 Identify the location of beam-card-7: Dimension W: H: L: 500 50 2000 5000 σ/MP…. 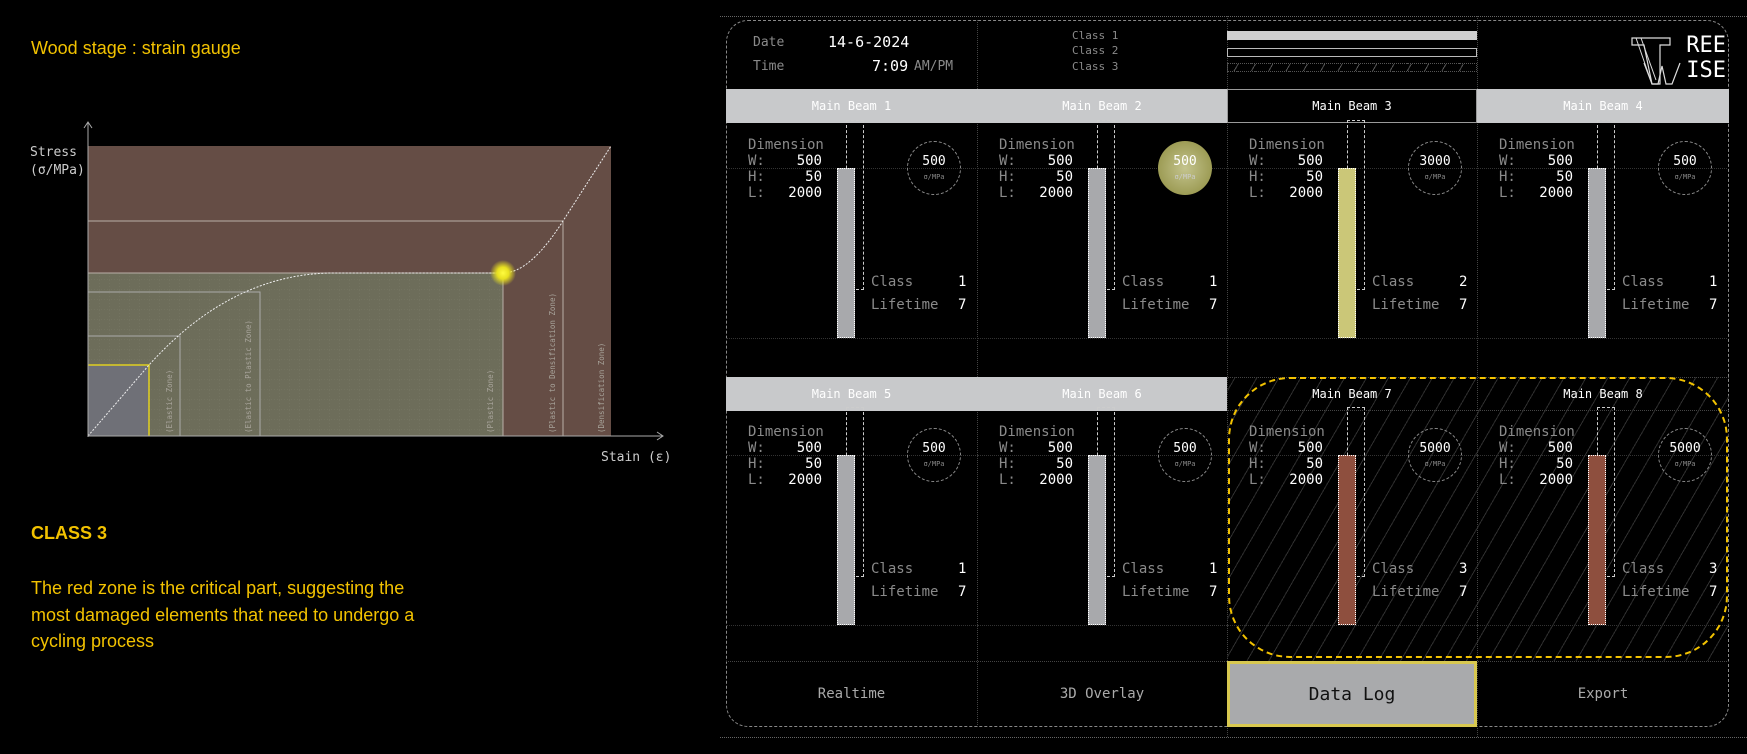
(1352, 533).